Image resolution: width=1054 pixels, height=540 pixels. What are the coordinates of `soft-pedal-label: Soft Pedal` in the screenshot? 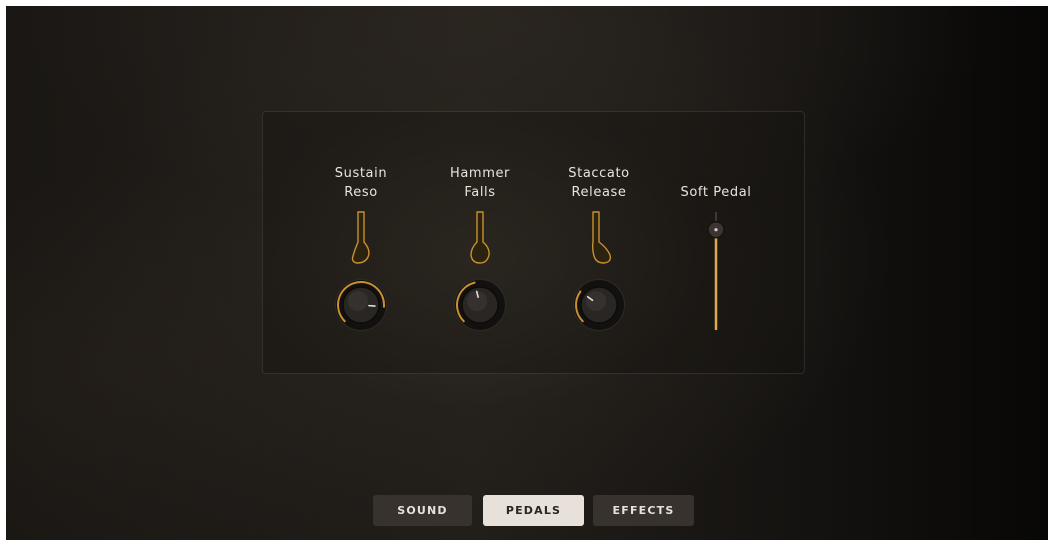 It's located at (716, 192).